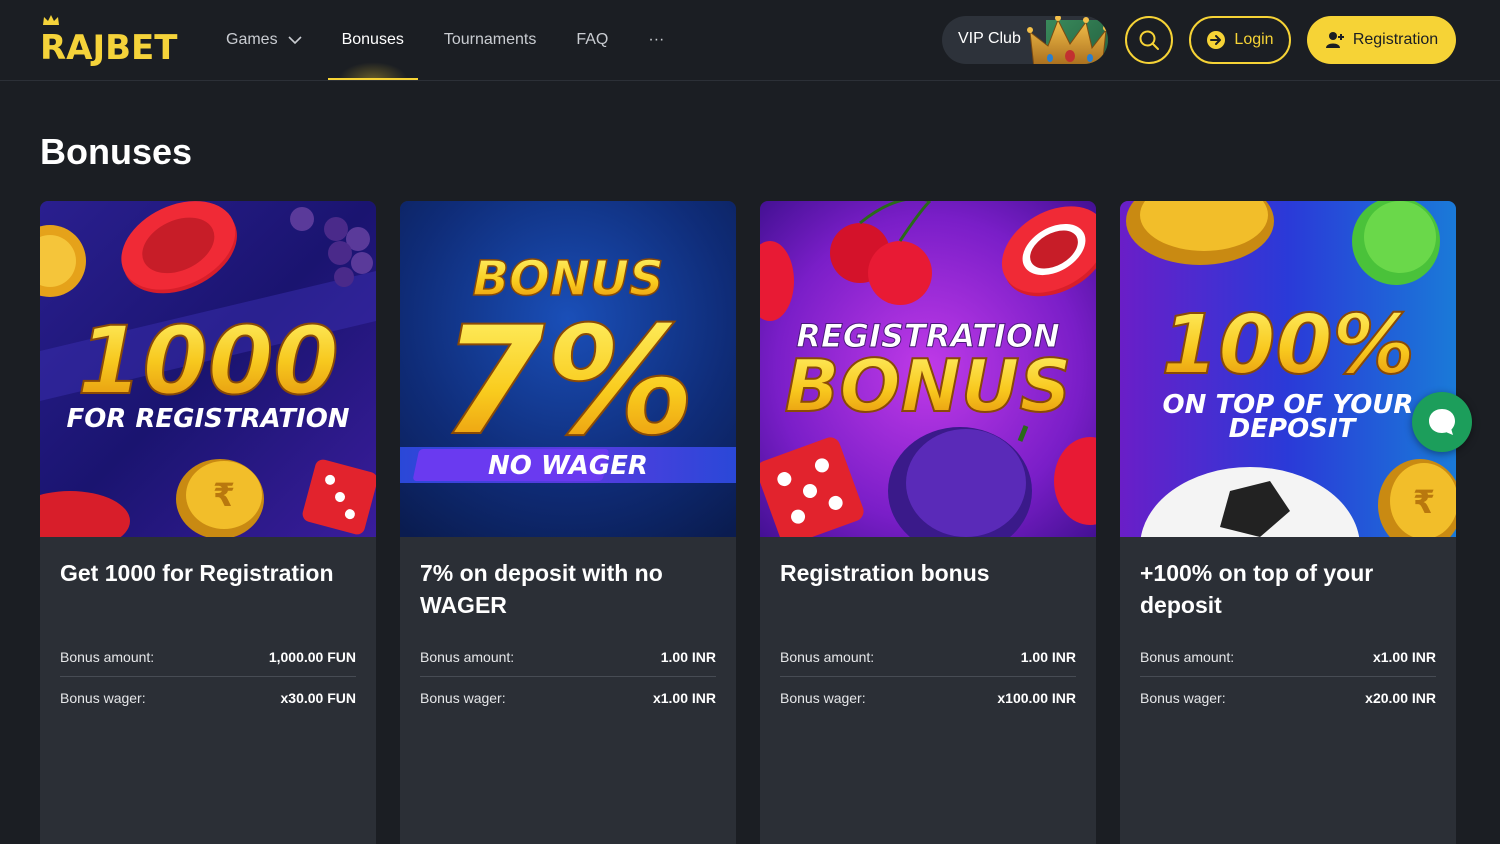 This screenshot has width=1500, height=844. I want to click on bonus-wager-row: Bonus wager: x100.00 INR, so click(928, 698).